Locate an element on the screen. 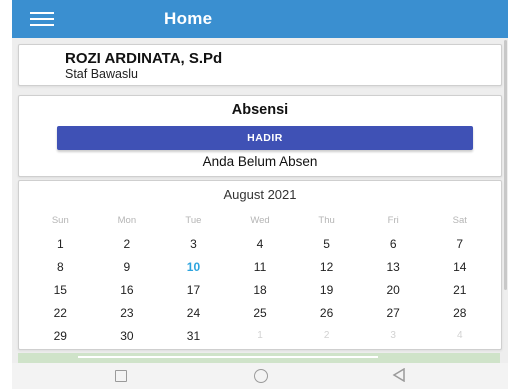 Image resolution: width=510 pixels, height=389 pixels. calendar-day: 20 is located at coordinates (393, 290).